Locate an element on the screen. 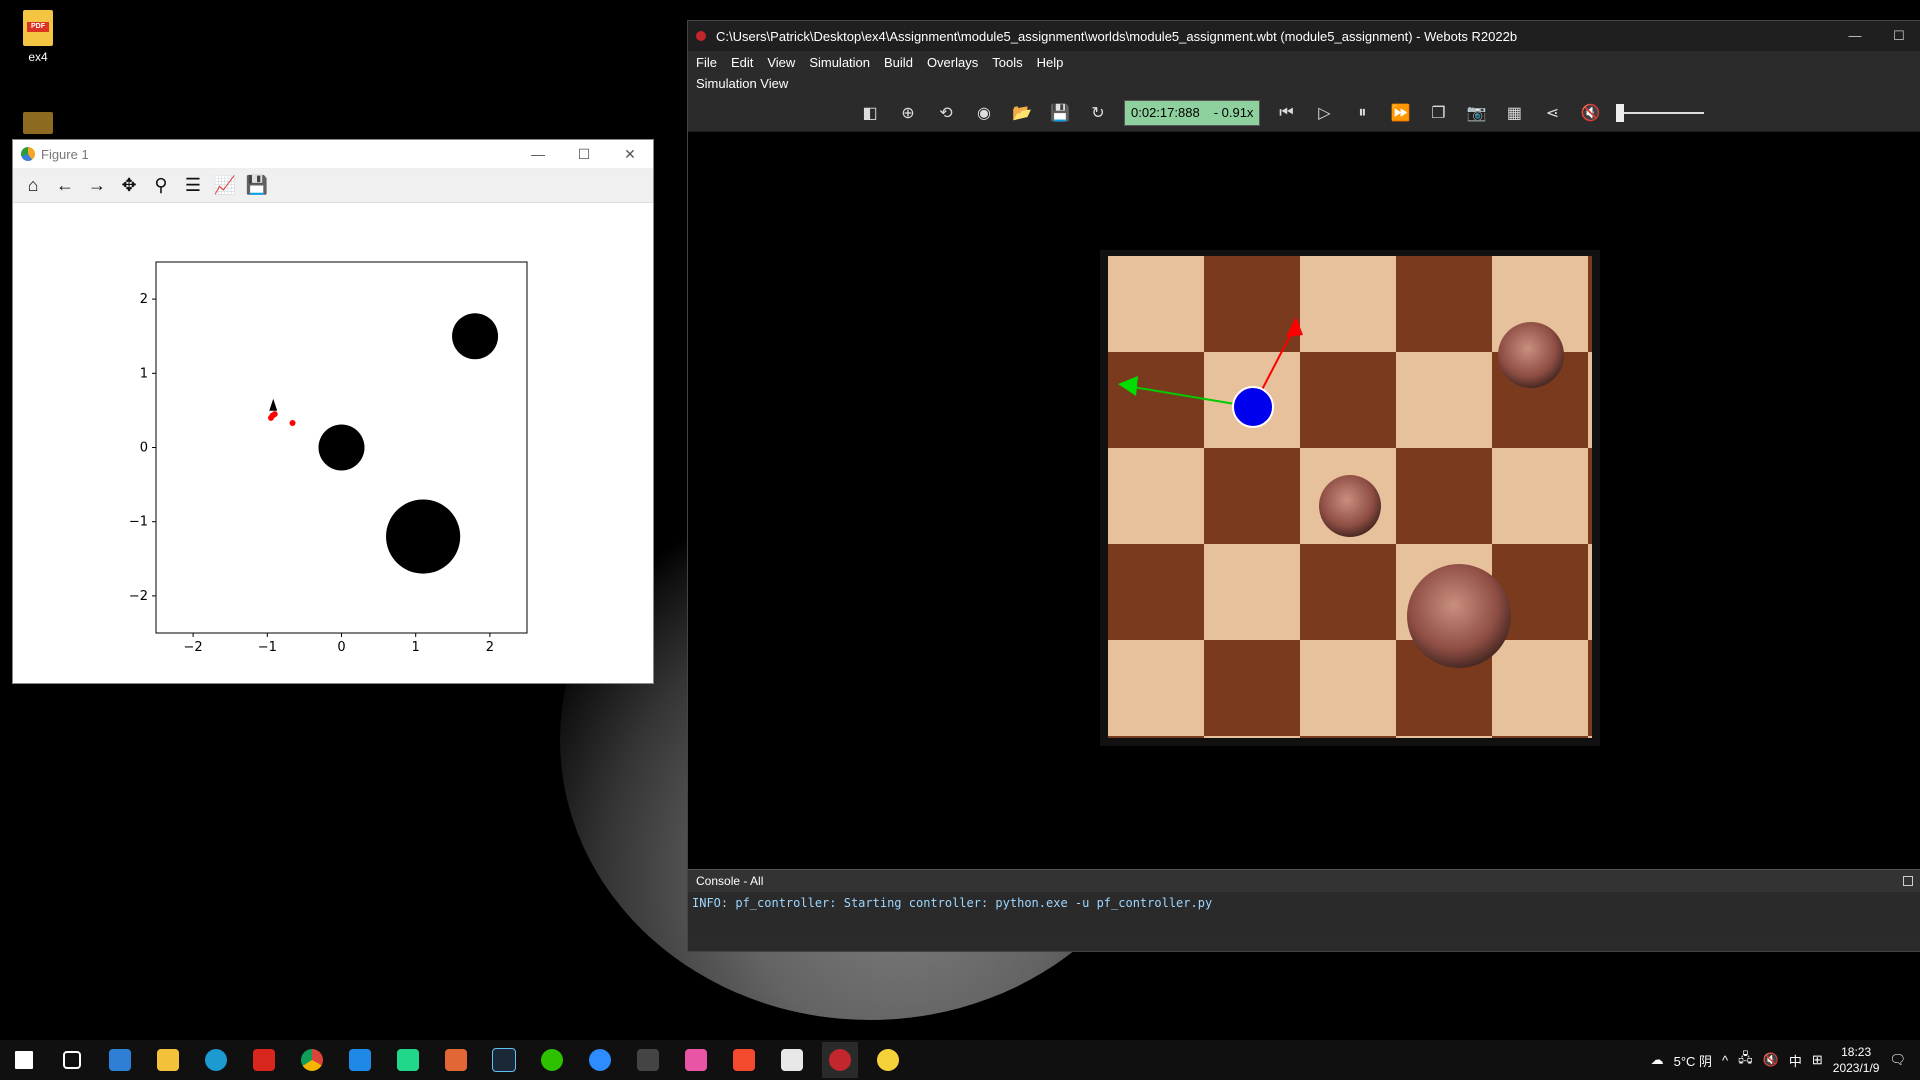 This screenshot has width=1920, height=1080. menu-simulation: Simulation is located at coordinates (839, 62).